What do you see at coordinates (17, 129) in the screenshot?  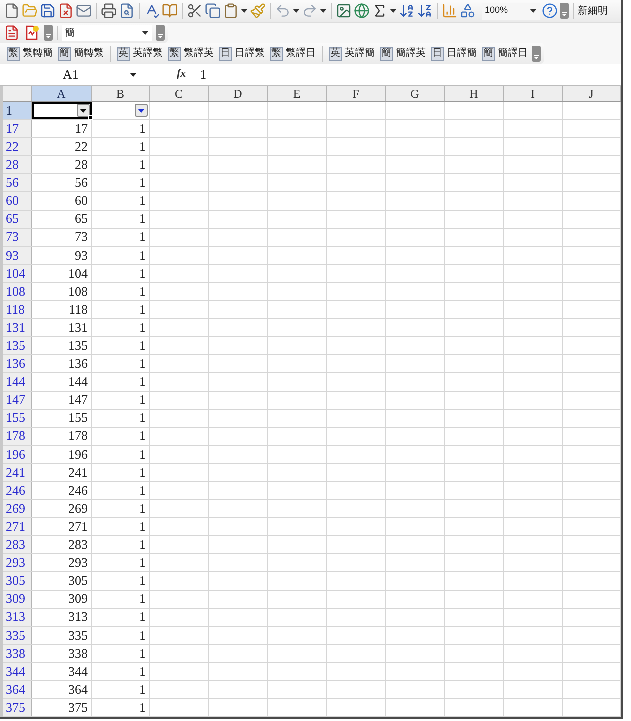 I see `row-header: 17` at bounding box center [17, 129].